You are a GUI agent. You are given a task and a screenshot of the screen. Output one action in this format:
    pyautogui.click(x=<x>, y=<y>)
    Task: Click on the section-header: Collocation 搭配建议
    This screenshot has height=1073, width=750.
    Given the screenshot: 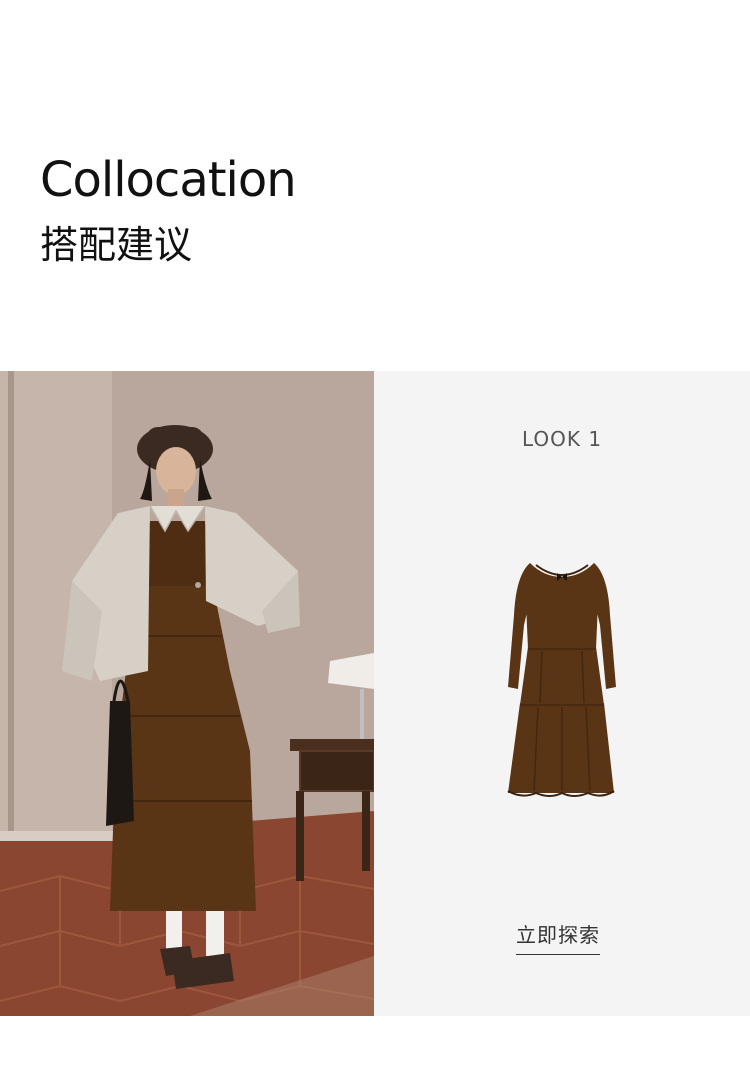 What is the action you would take?
    pyautogui.click(x=168, y=210)
    